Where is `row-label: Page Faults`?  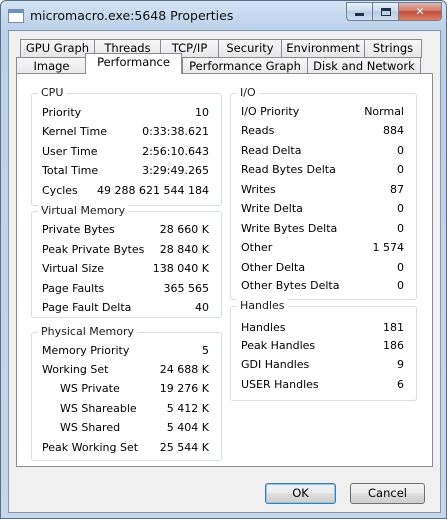
row-label: Page Faults is located at coordinates (73, 288).